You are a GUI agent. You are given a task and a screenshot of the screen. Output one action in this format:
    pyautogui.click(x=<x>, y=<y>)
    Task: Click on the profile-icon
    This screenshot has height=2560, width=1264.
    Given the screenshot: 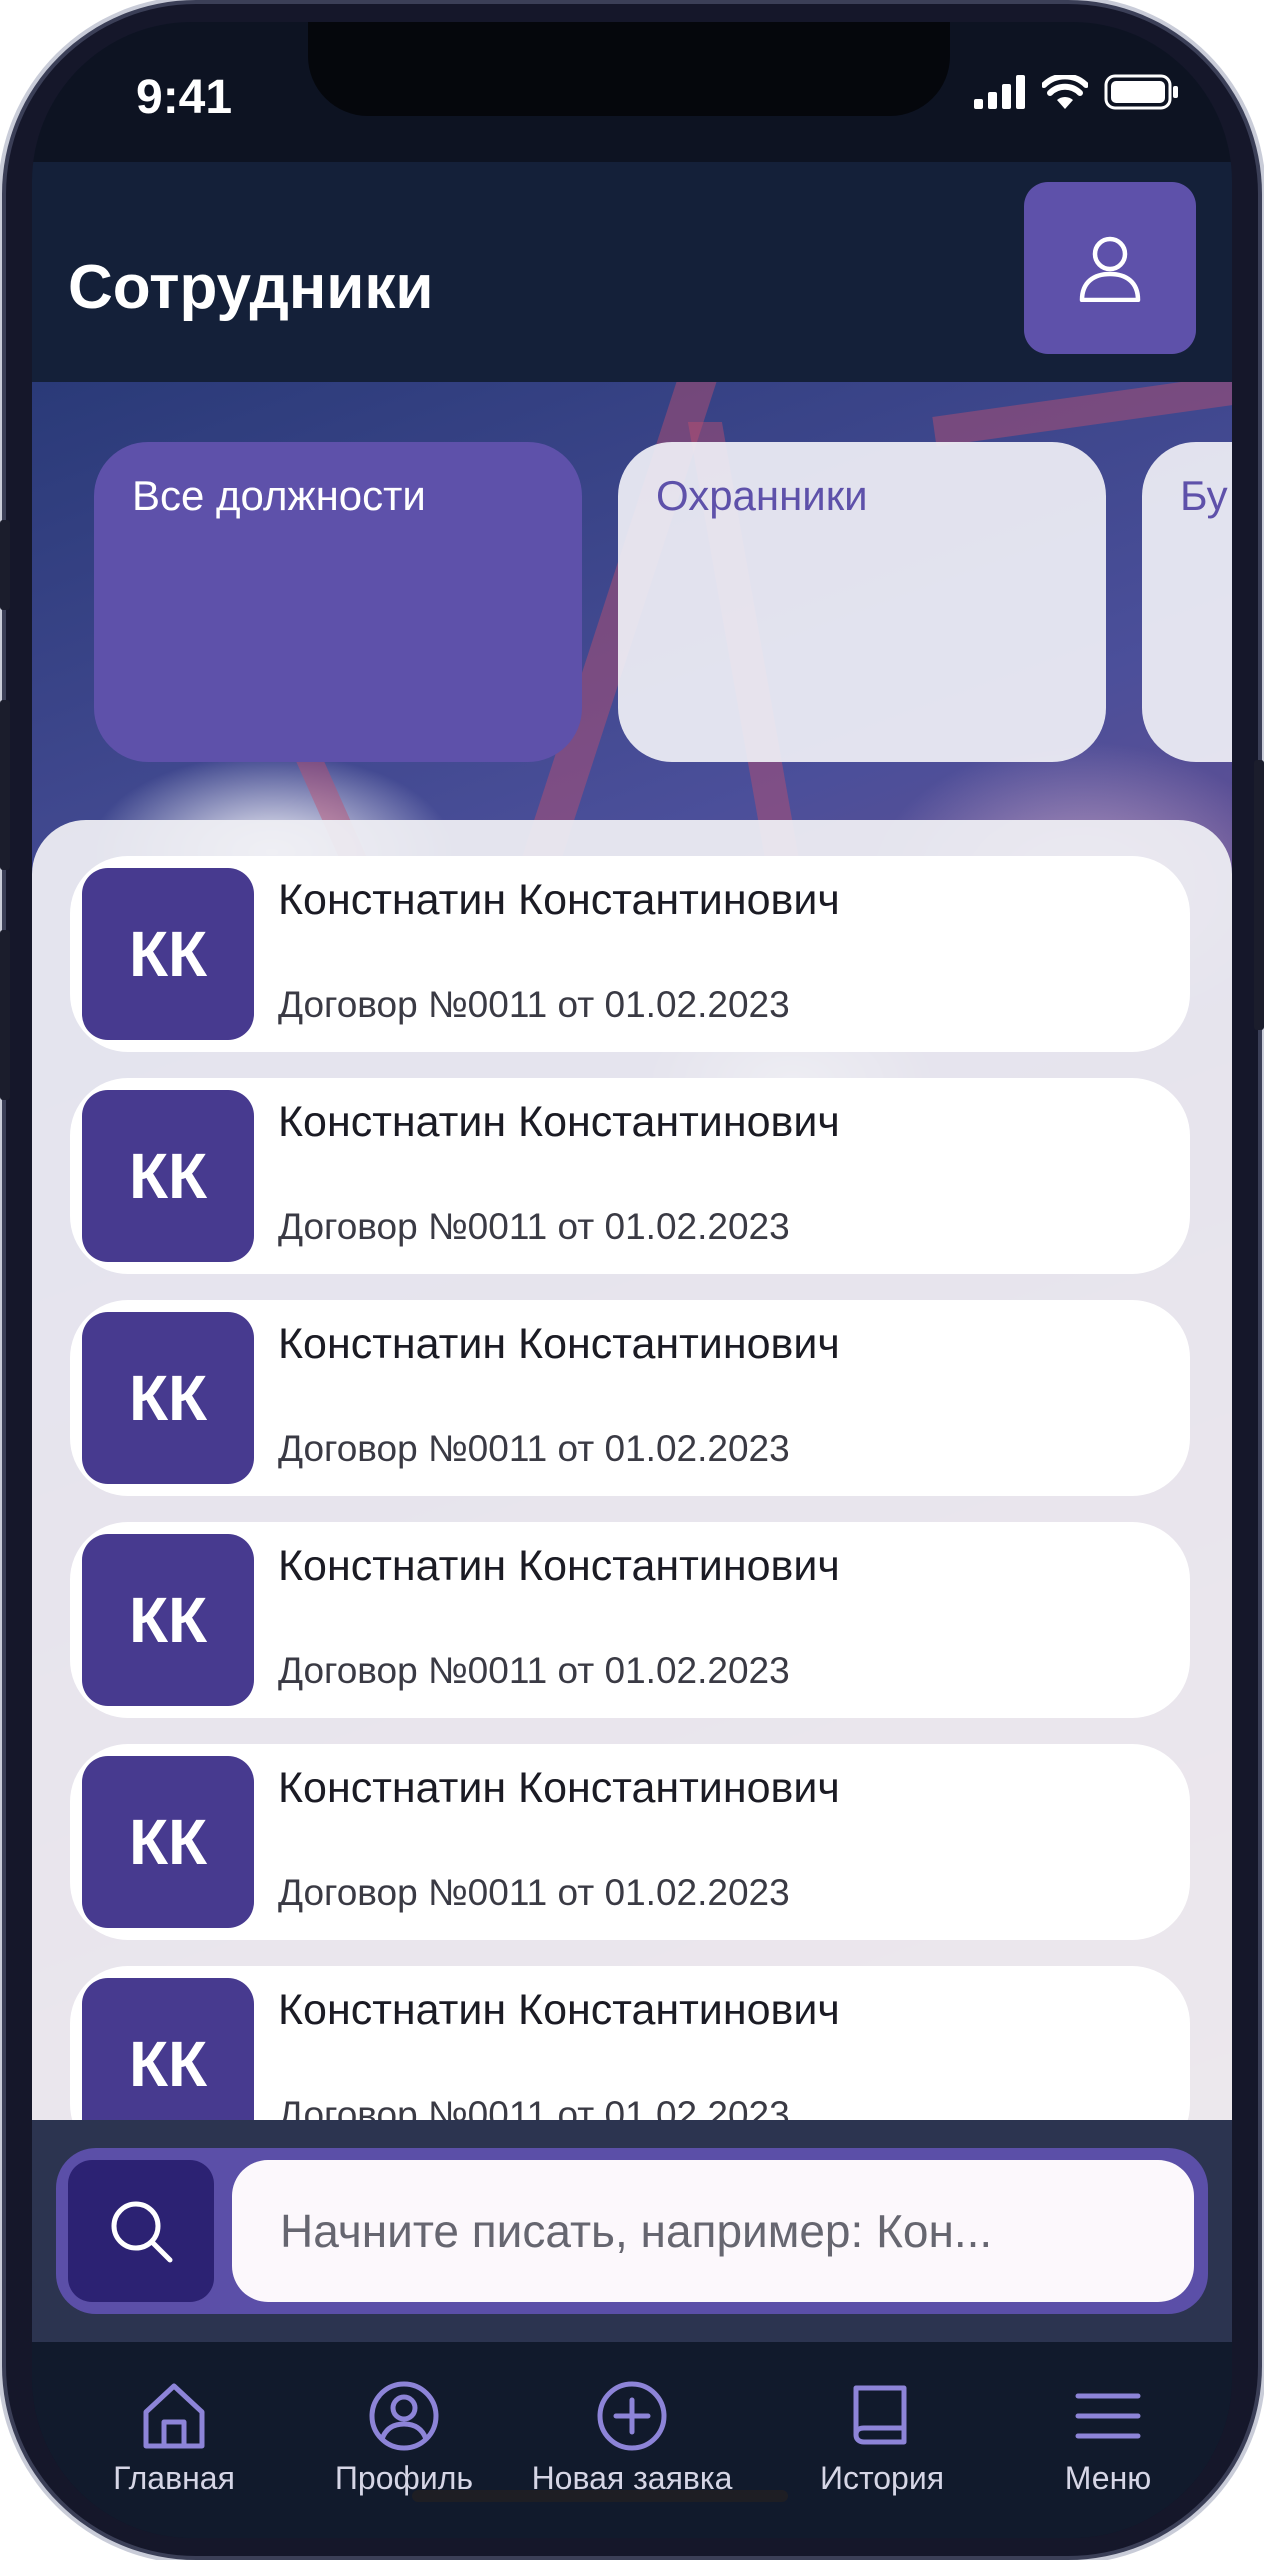 What is the action you would take?
    pyautogui.click(x=404, y=2416)
    